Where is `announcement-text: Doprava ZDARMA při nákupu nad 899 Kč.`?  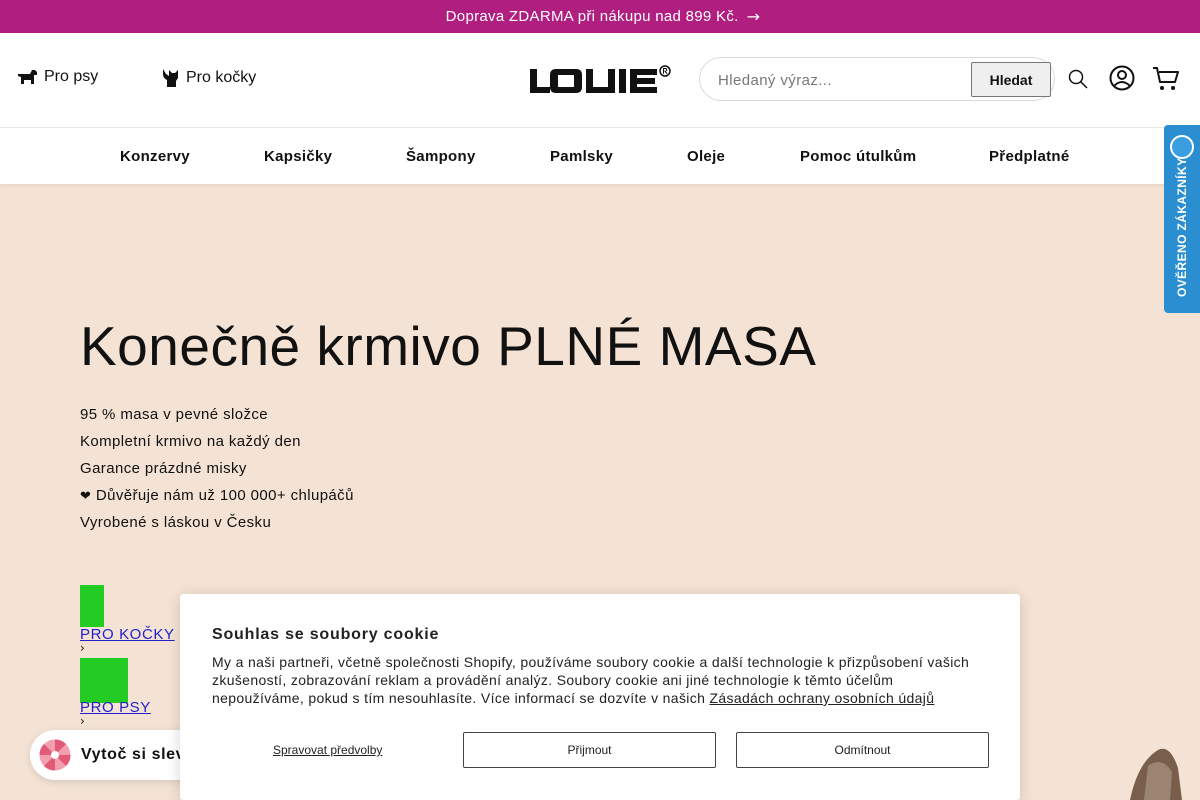
announcement-text: Doprava ZDARMA při nákupu nad 899 Kč. is located at coordinates (592, 16).